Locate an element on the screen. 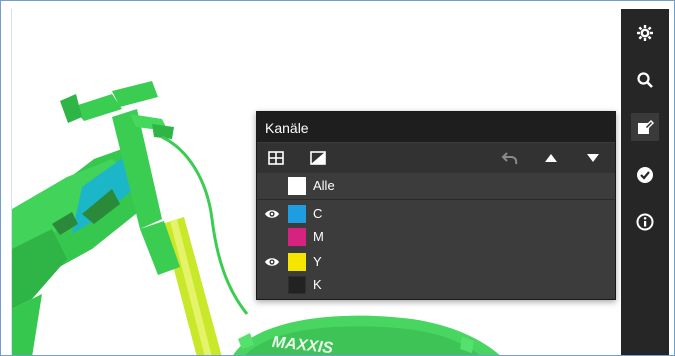  channel-swatch-c is located at coordinates (297, 214).